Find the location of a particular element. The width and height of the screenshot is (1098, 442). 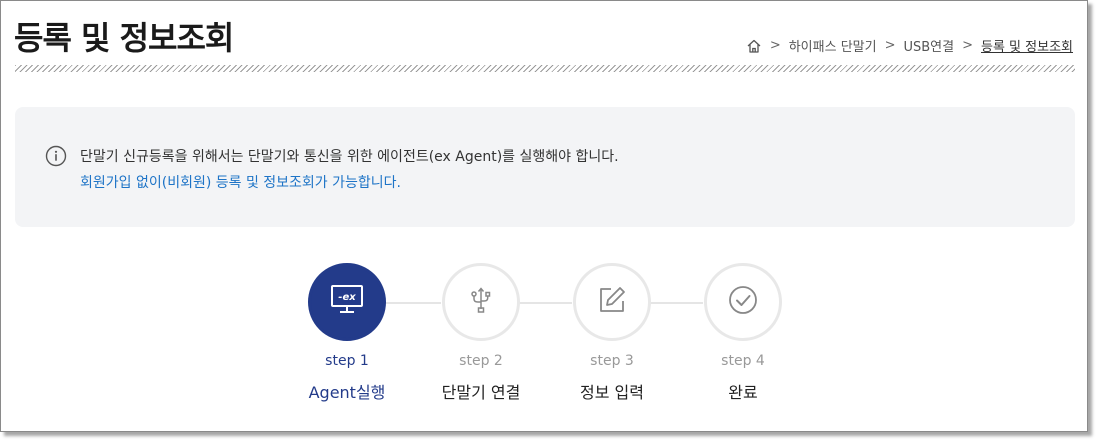

step-number: step 1 is located at coordinates (347, 361).